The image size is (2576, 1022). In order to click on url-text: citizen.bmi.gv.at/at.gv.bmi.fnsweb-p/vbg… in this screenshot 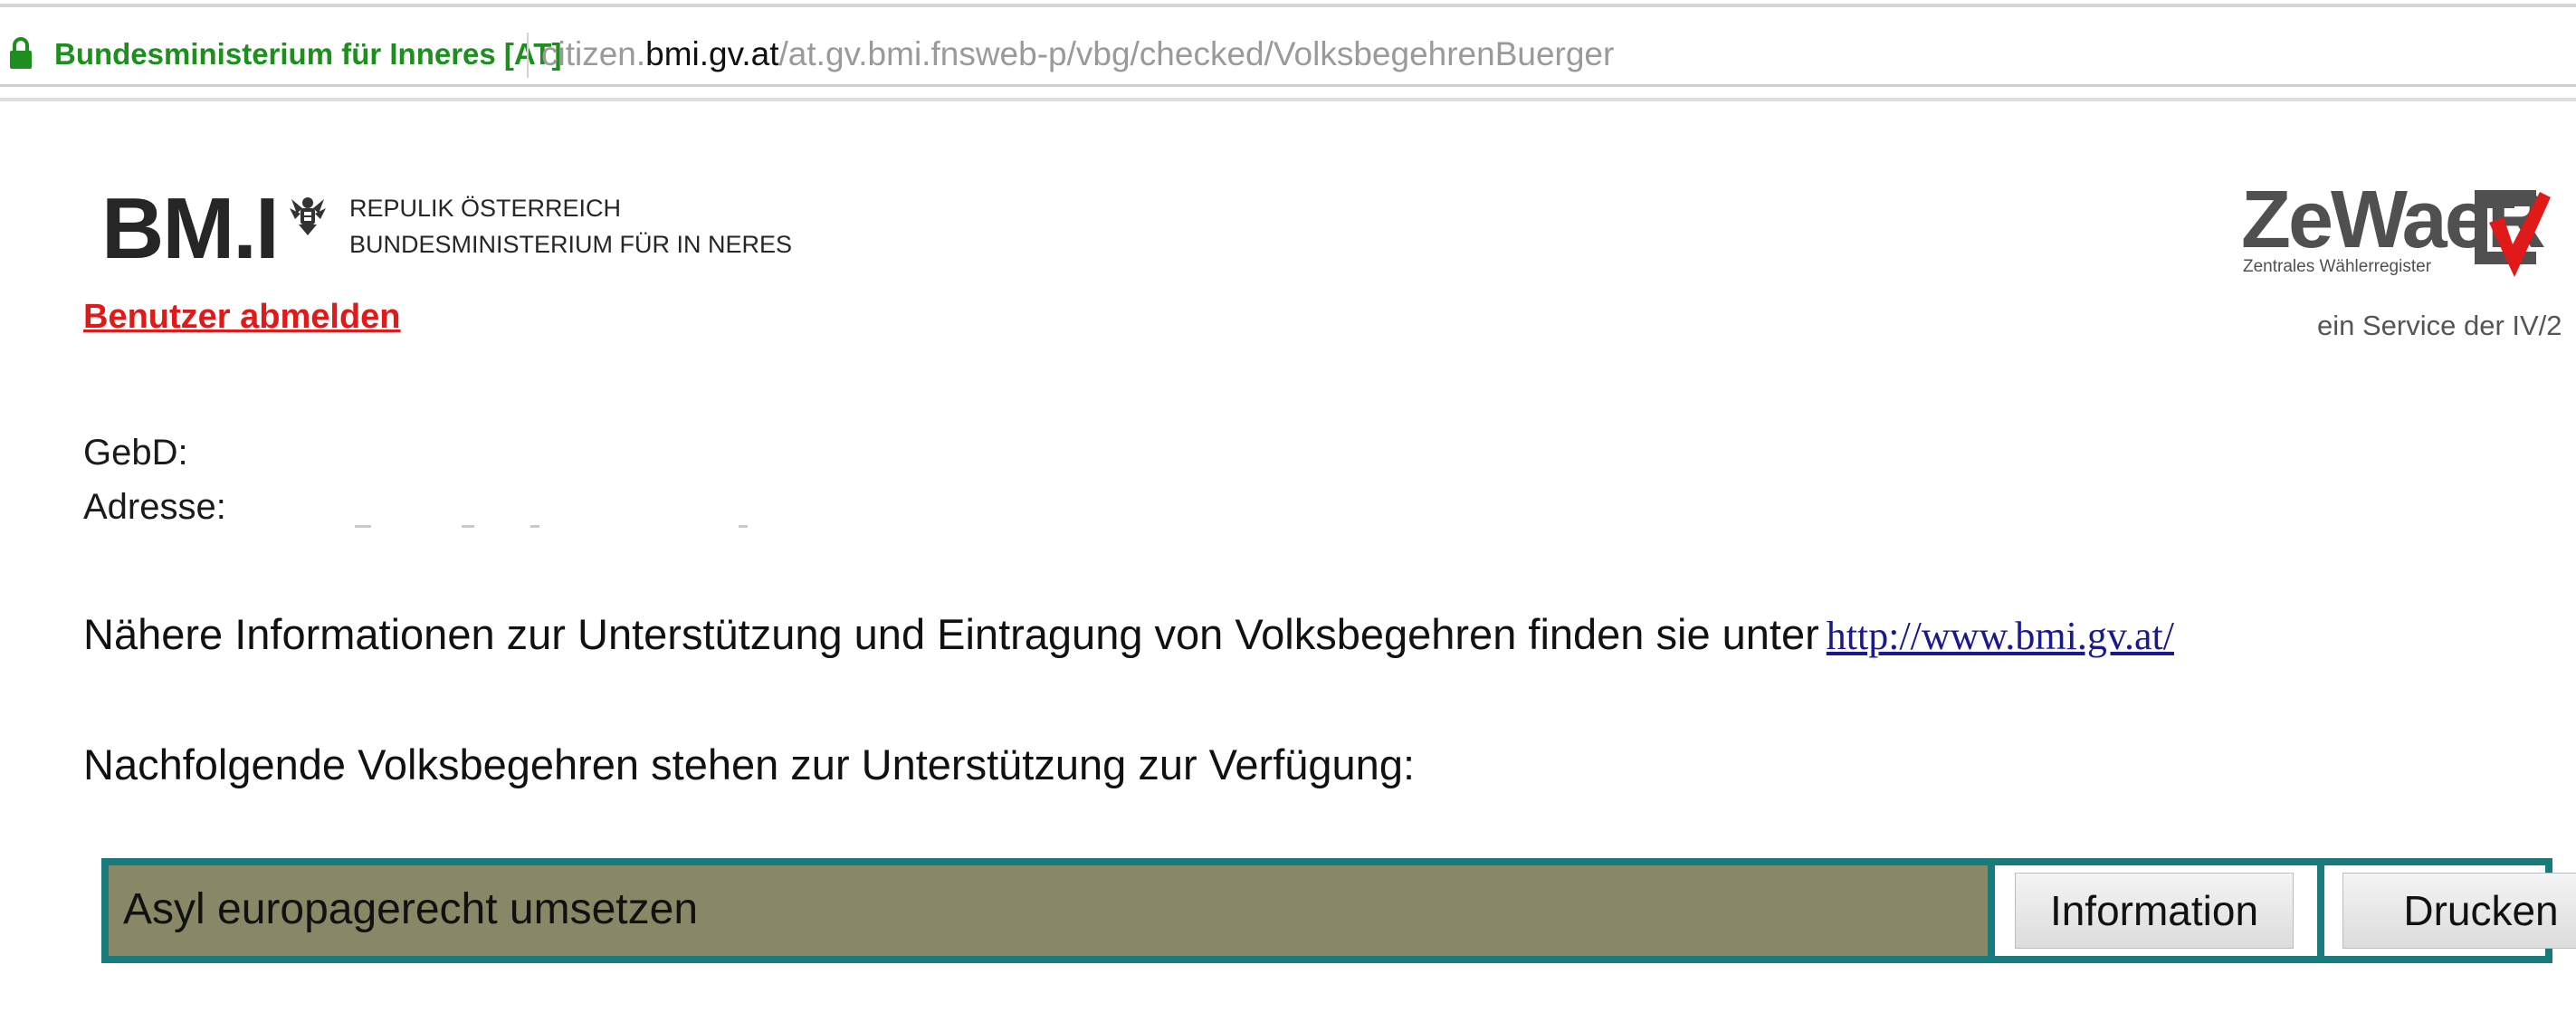, I will do `click(1077, 54)`.